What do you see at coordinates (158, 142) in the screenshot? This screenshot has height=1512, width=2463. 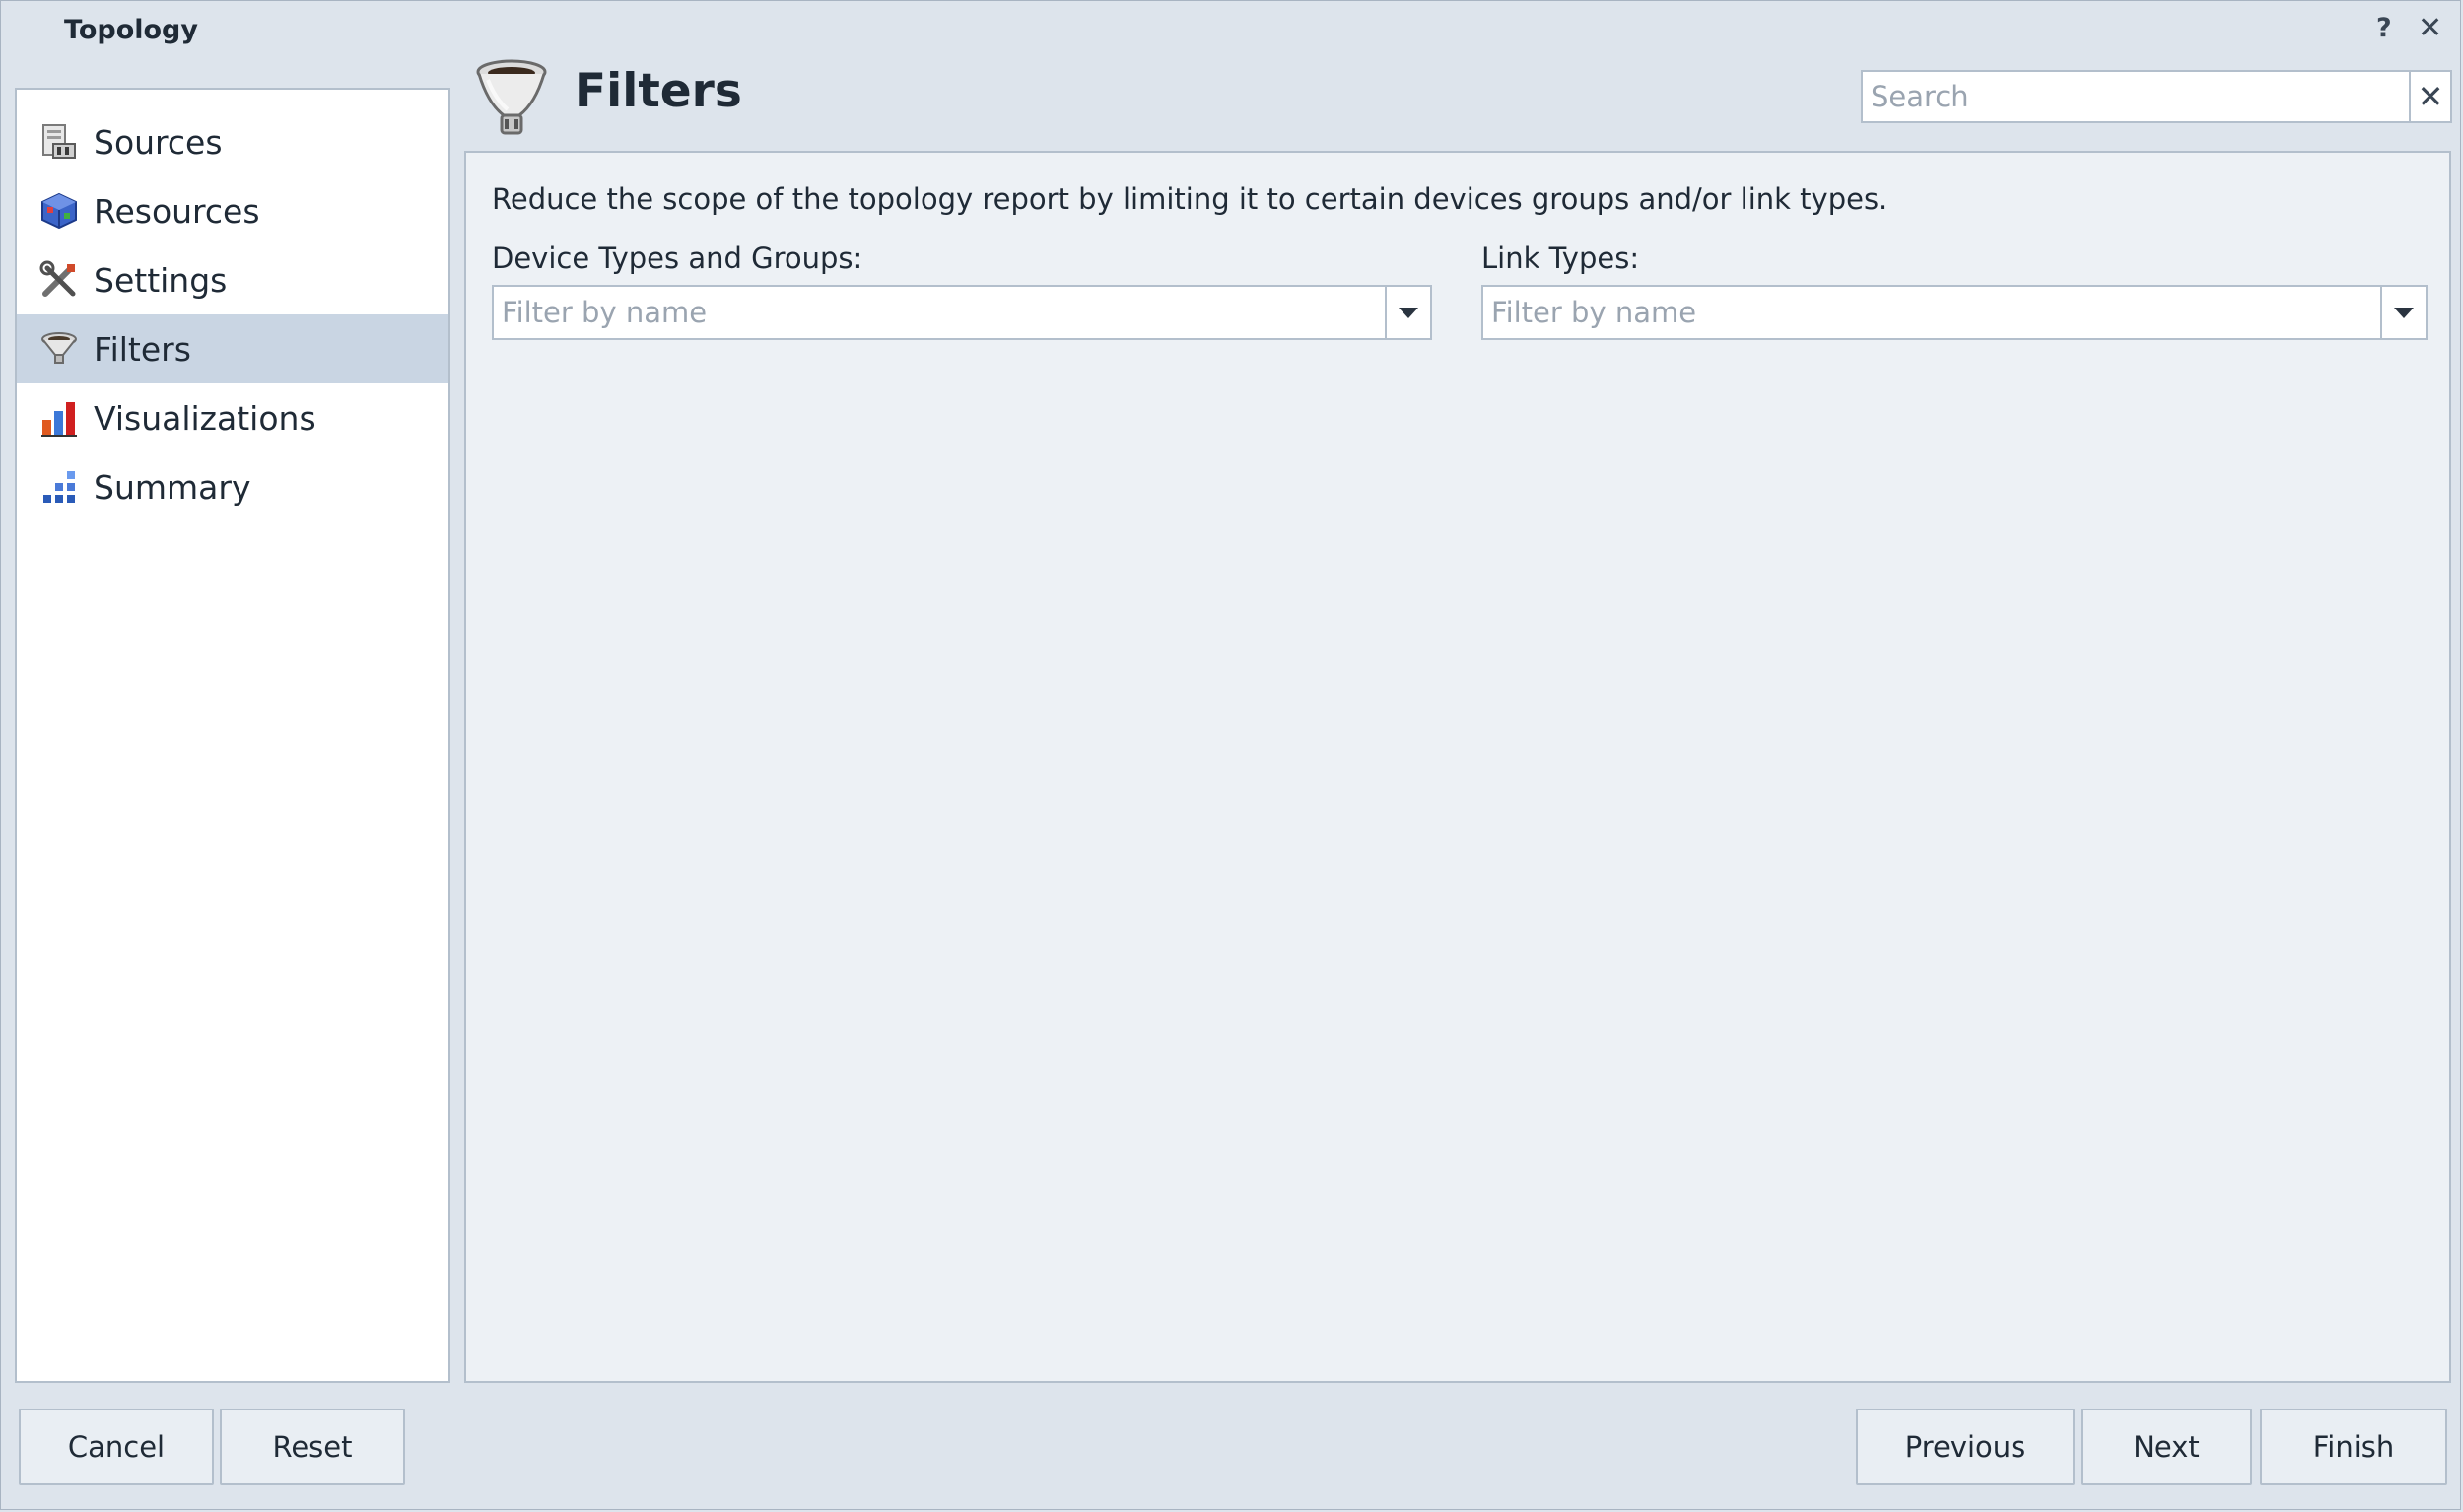 I see `sidebar-item-label: Sources` at bounding box center [158, 142].